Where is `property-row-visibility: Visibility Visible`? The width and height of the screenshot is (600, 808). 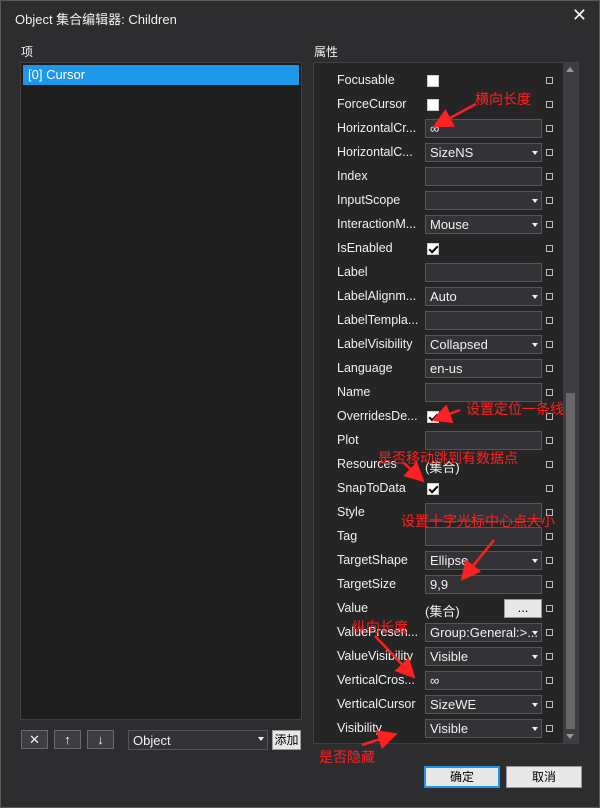
property-row-visibility: Visibility Visible is located at coordinates (439, 729).